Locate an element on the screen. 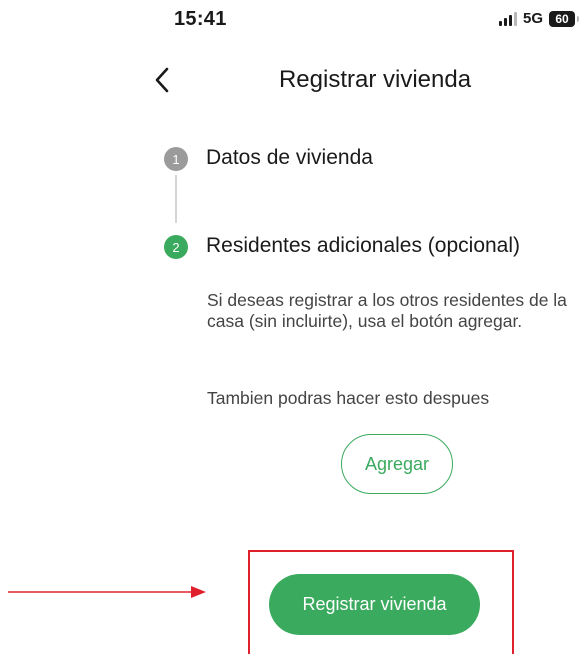 This screenshot has width=585, height=654. battery-level: 60 is located at coordinates (562, 18).